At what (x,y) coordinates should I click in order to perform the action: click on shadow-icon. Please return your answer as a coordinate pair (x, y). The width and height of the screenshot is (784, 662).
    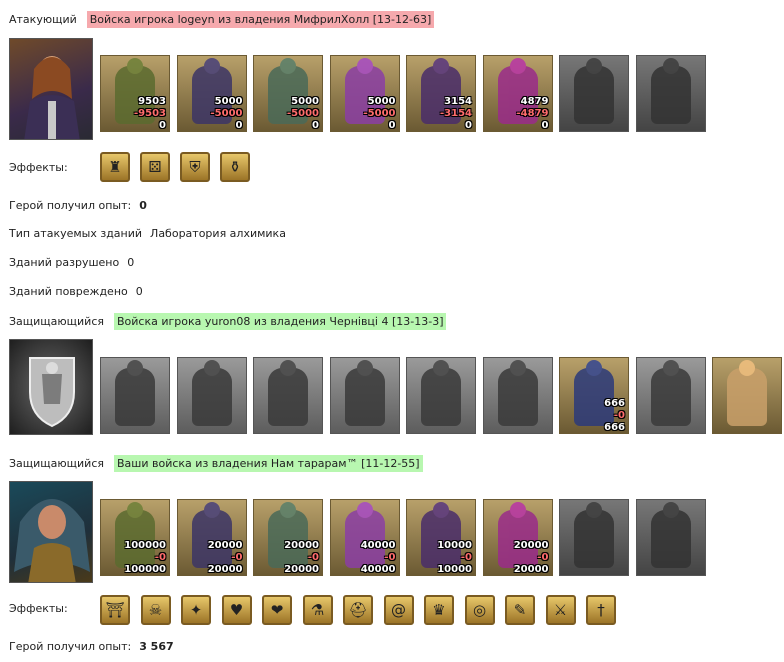
    Looking at the image, I should click on (594, 95).